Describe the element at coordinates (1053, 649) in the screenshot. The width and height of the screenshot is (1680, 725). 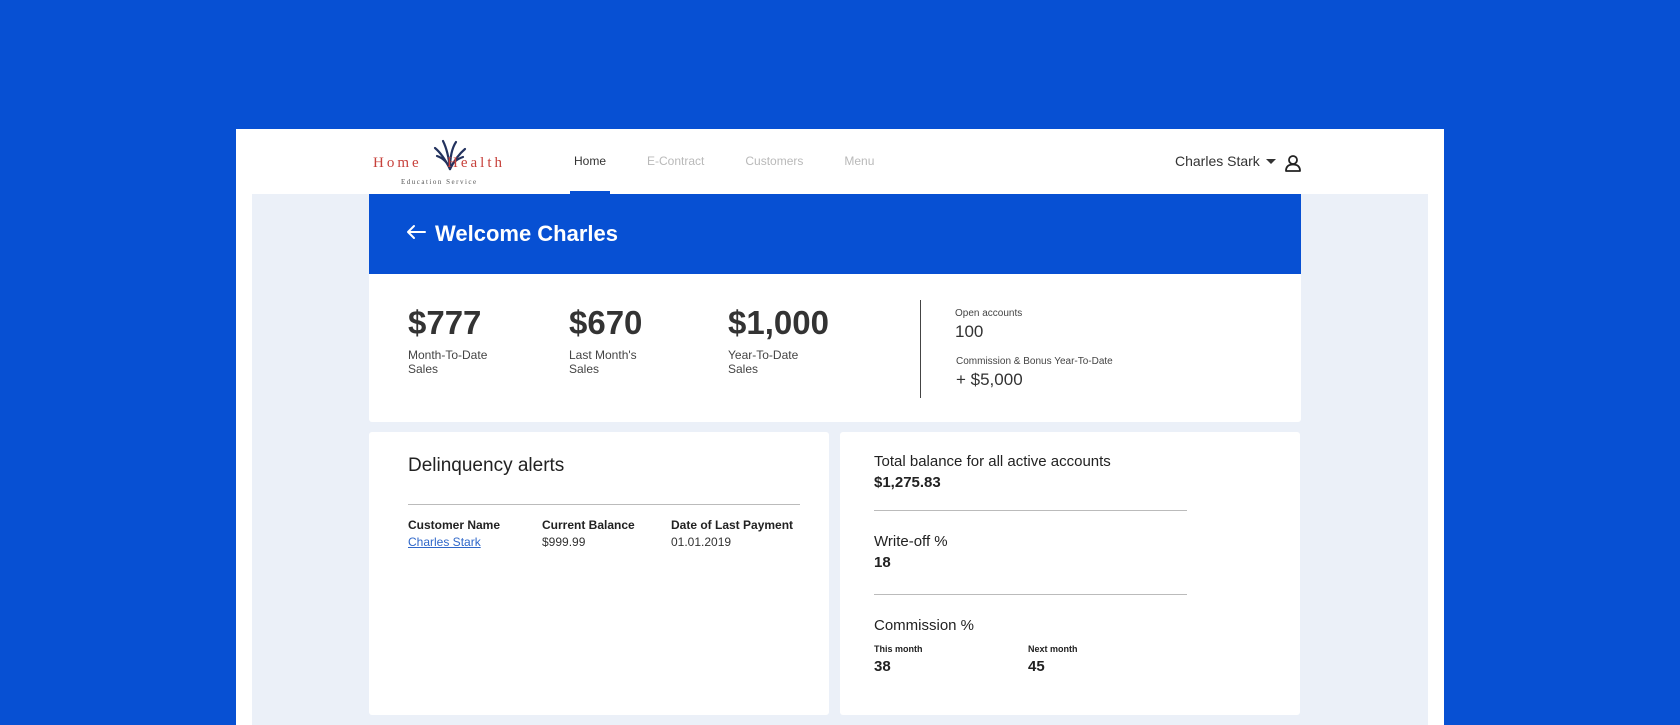
I see `next-month-label: Next month` at that location.